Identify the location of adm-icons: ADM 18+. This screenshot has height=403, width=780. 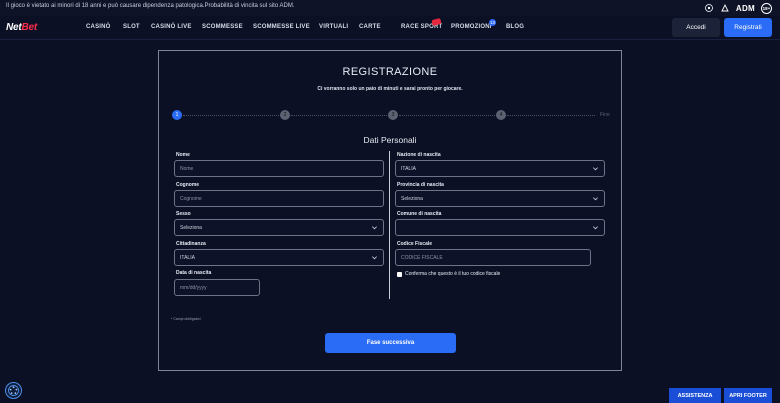
(738, 8).